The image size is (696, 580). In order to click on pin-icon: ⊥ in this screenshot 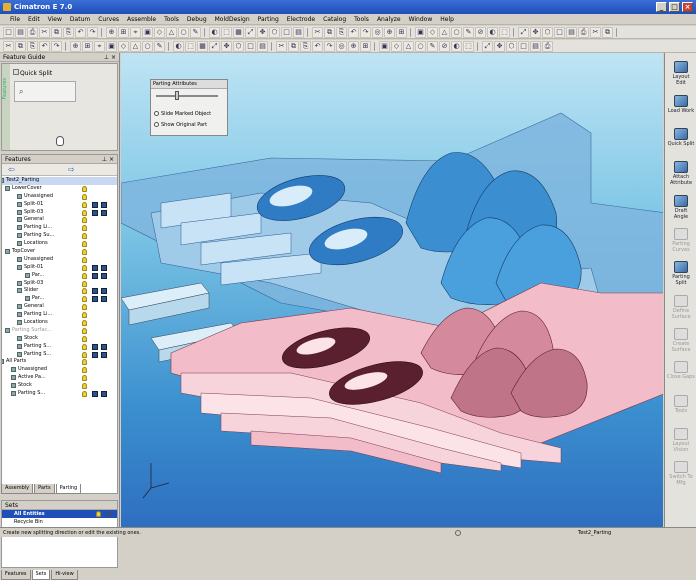, I will do `click(106, 57)`.